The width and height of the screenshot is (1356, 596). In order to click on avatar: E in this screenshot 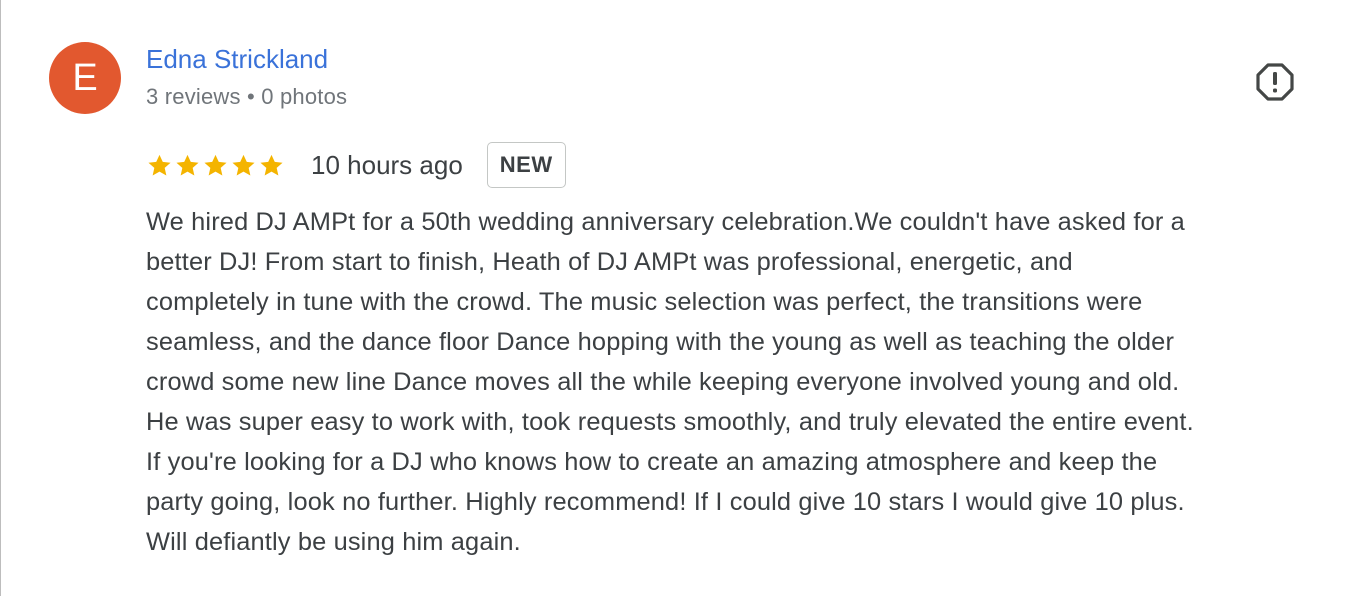, I will do `click(85, 78)`.